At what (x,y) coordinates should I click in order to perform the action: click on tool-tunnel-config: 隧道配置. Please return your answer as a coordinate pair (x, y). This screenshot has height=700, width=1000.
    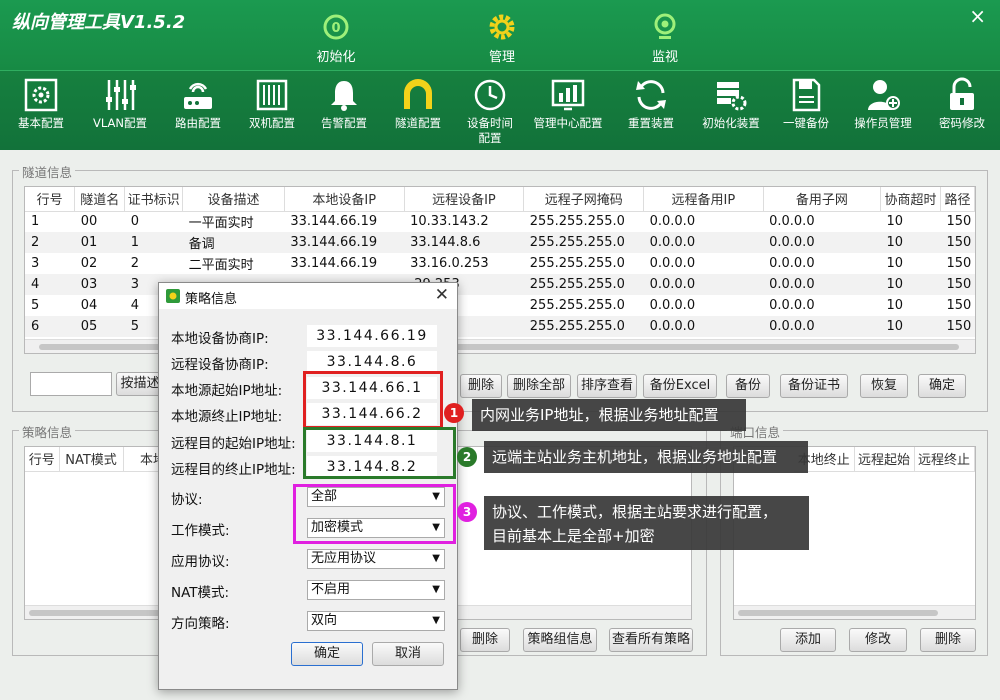
    Looking at the image, I should click on (418, 104).